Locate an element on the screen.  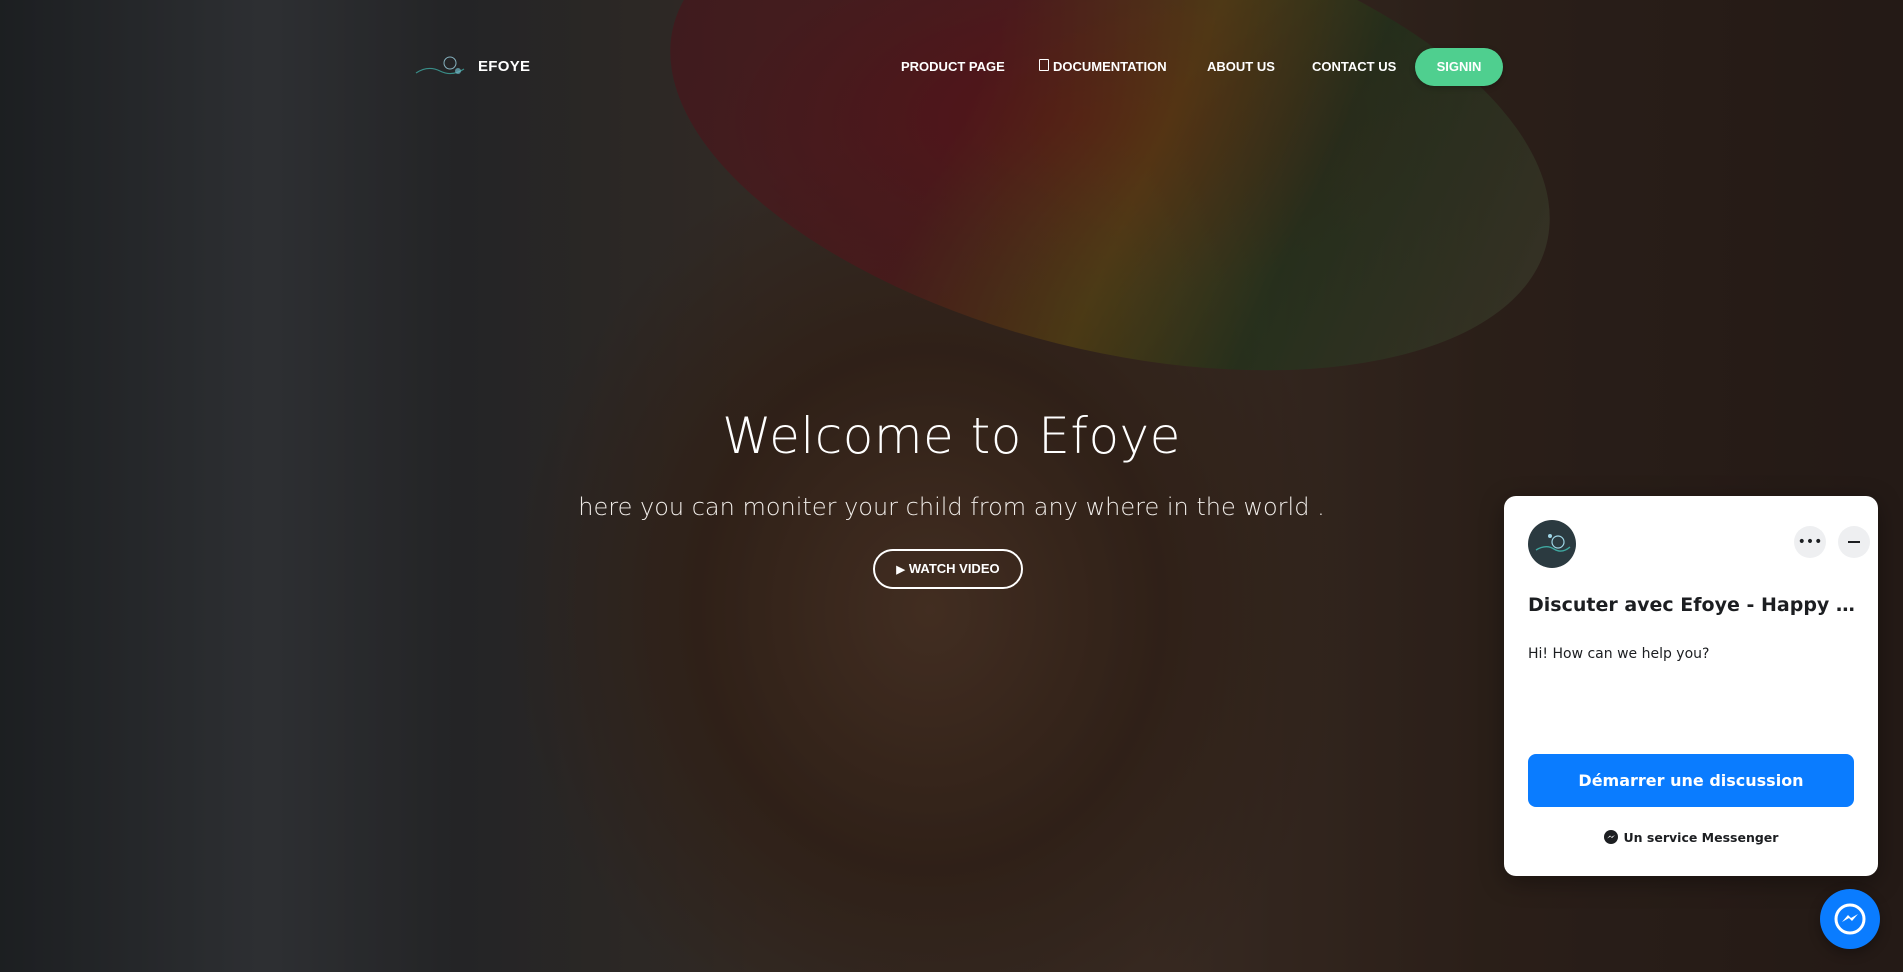
brand: EFOYE is located at coordinates (472, 66).